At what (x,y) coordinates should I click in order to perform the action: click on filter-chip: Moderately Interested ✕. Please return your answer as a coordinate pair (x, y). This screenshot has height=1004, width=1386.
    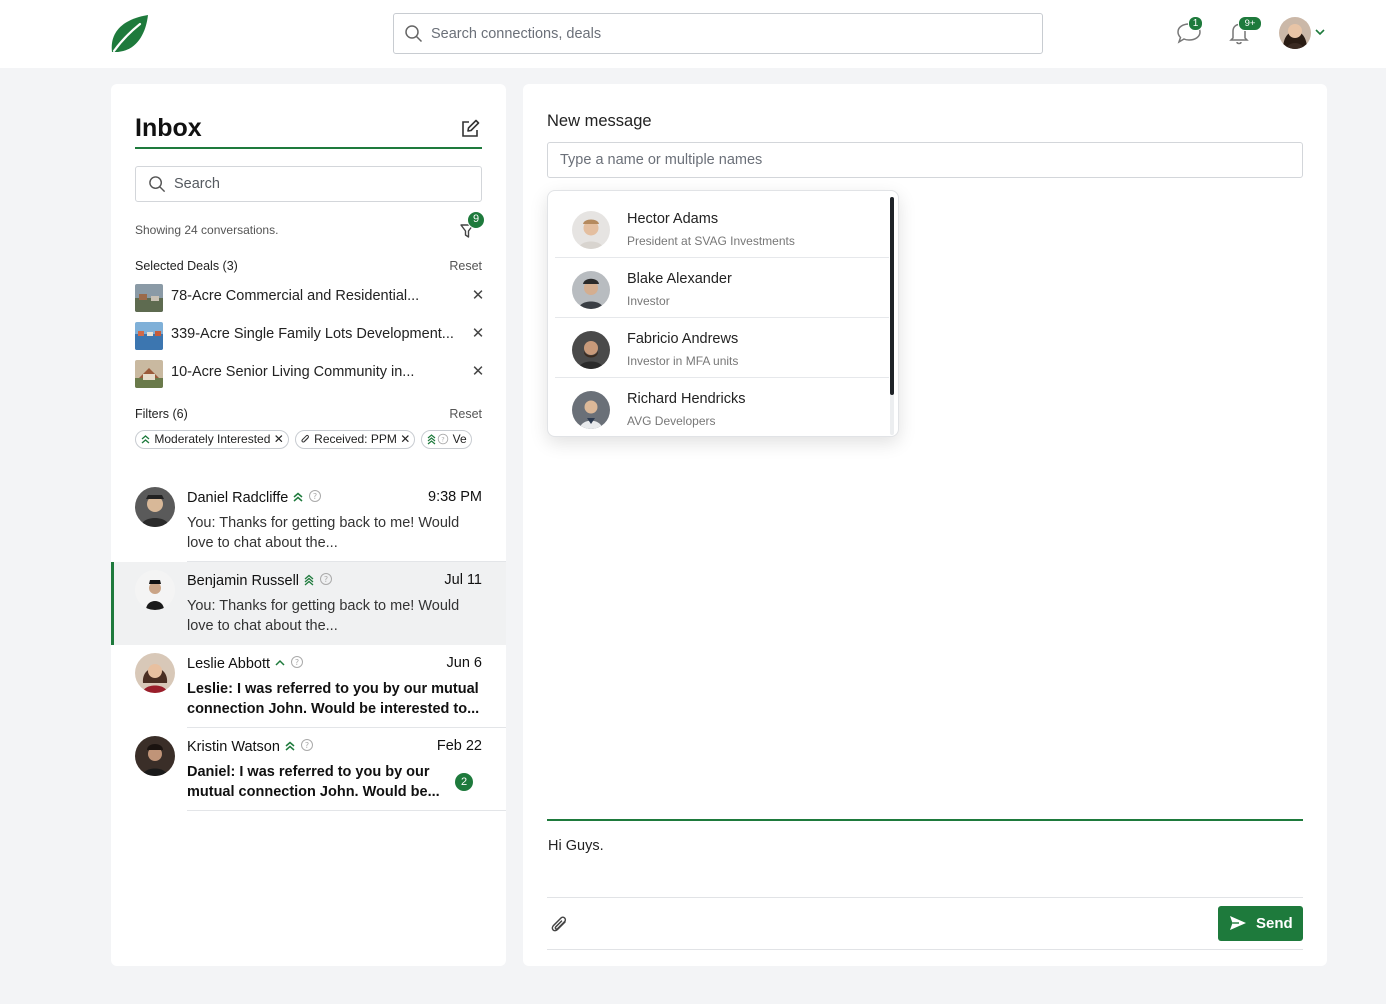
    Looking at the image, I should click on (212, 439).